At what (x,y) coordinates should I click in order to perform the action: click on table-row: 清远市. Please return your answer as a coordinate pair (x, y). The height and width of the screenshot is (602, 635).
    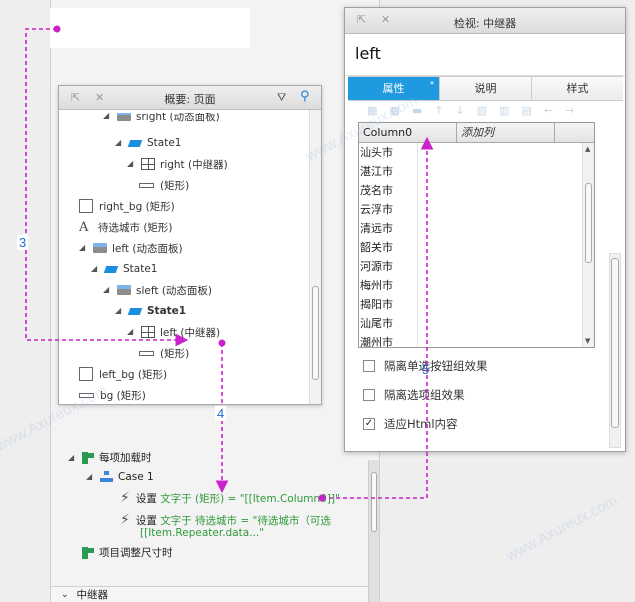
    Looking at the image, I should click on (469, 228).